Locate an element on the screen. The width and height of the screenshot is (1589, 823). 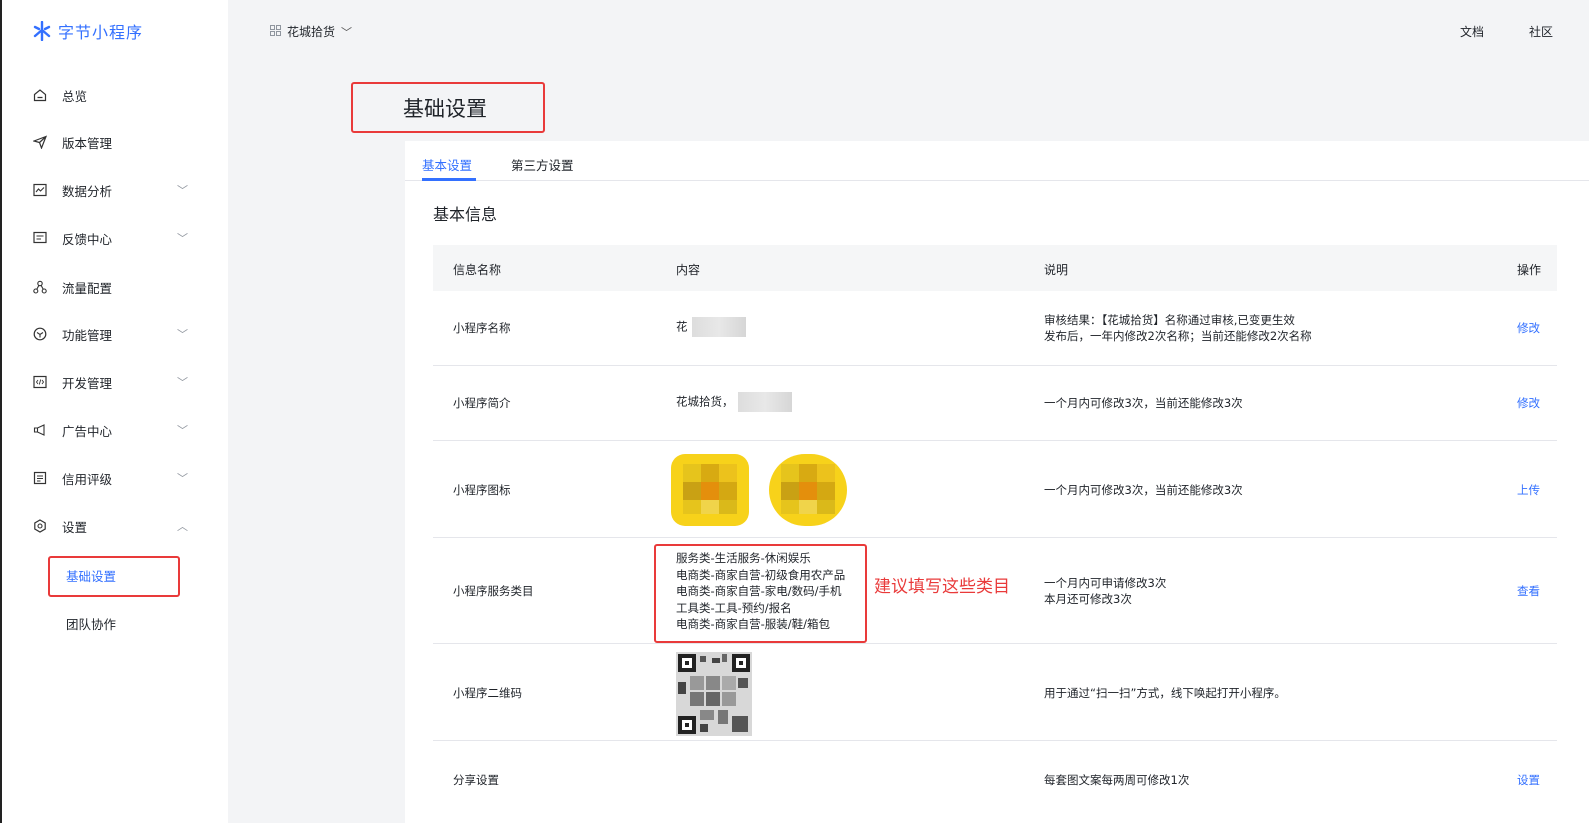
nav-label: 流量配置 is located at coordinates (87, 288).